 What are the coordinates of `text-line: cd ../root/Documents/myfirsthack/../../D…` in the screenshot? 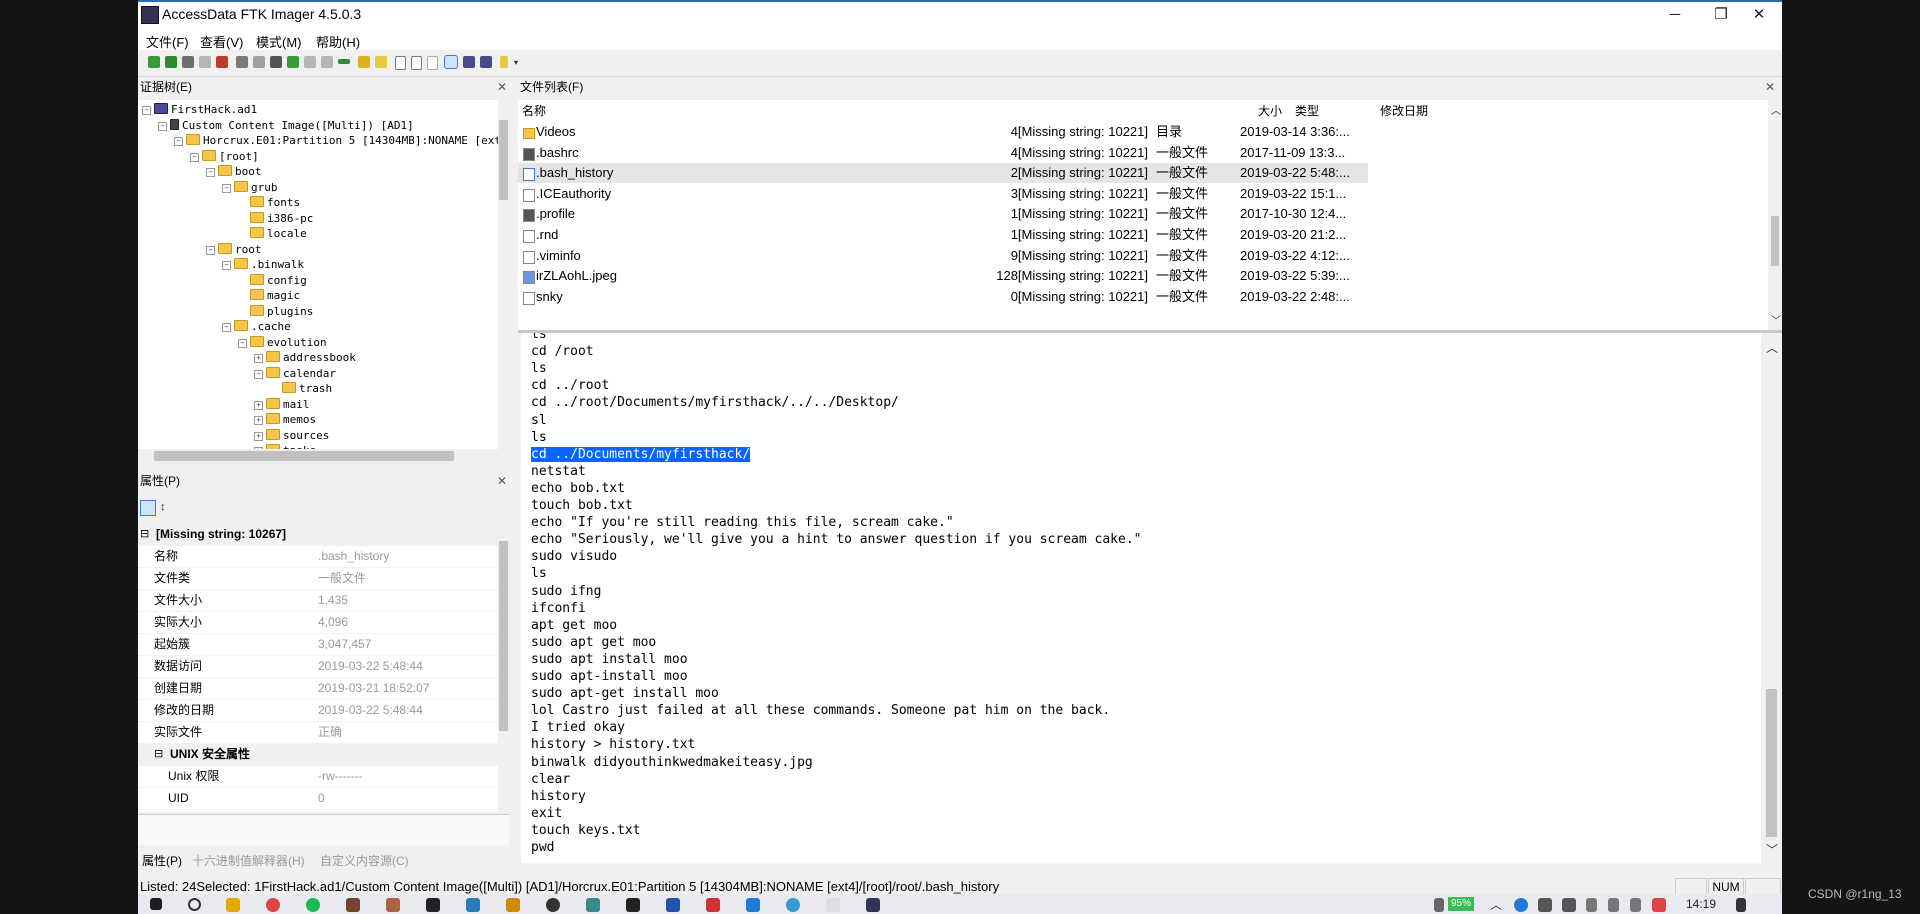 It's located at (715, 402).